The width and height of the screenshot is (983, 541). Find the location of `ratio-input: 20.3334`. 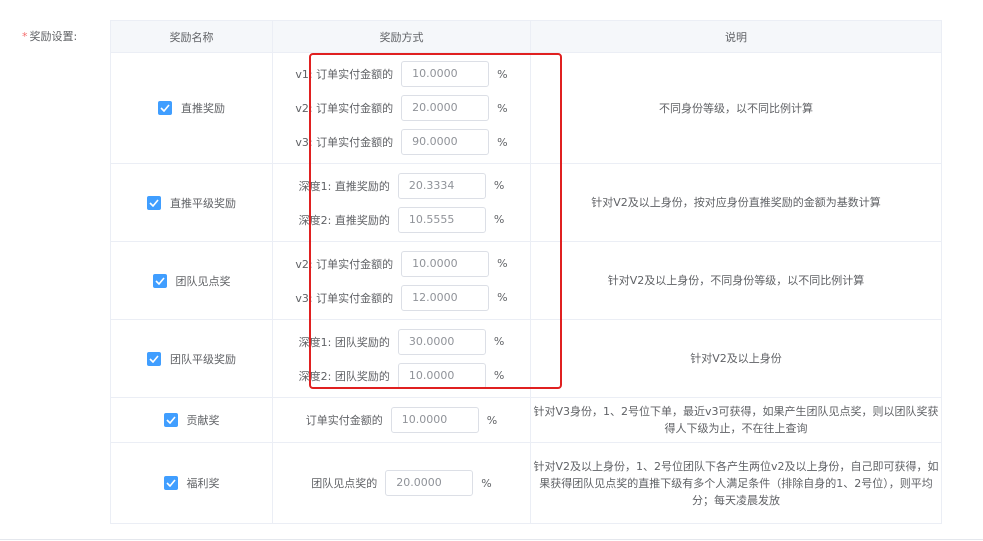

ratio-input: 20.3334 is located at coordinates (441, 185).